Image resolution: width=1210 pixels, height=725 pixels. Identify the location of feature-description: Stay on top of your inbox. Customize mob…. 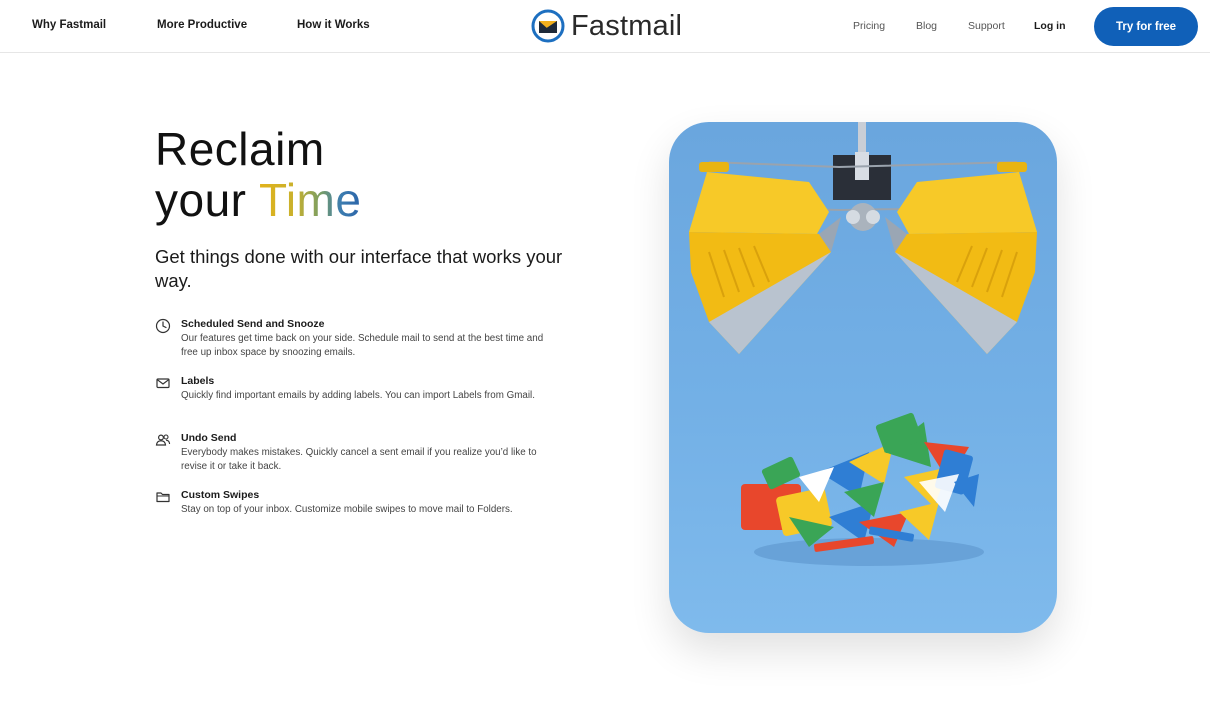
(347, 509).